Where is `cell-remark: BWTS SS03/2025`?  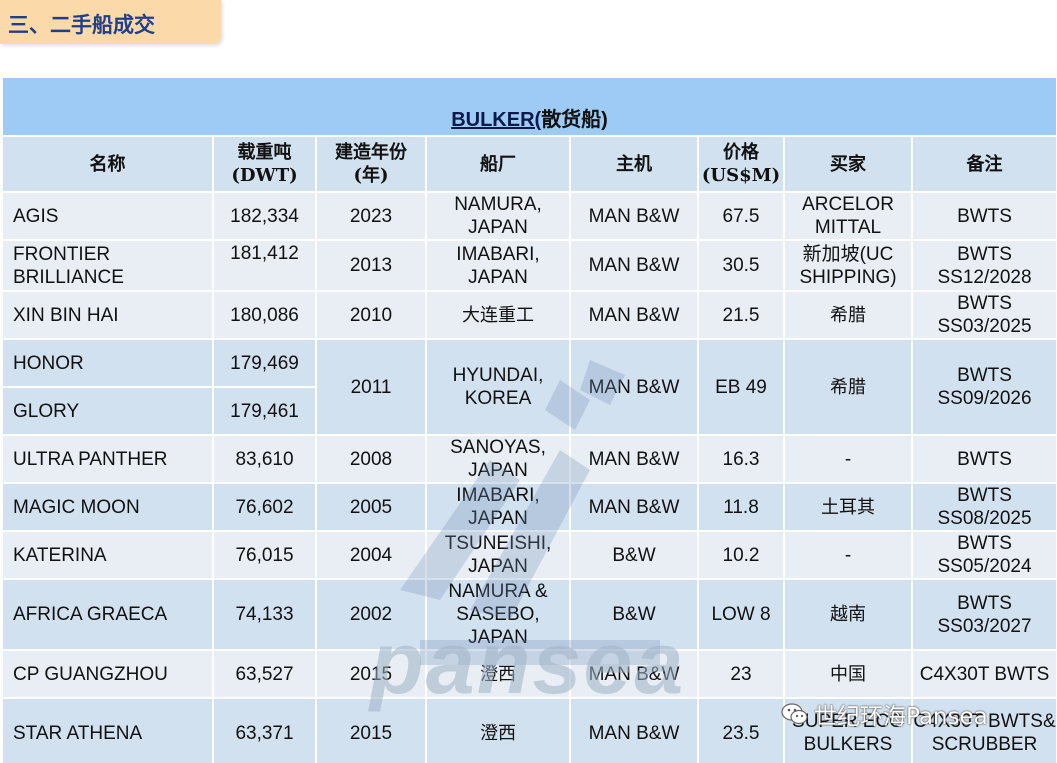 cell-remark: BWTS SS03/2025 is located at coordinates (983, 315).